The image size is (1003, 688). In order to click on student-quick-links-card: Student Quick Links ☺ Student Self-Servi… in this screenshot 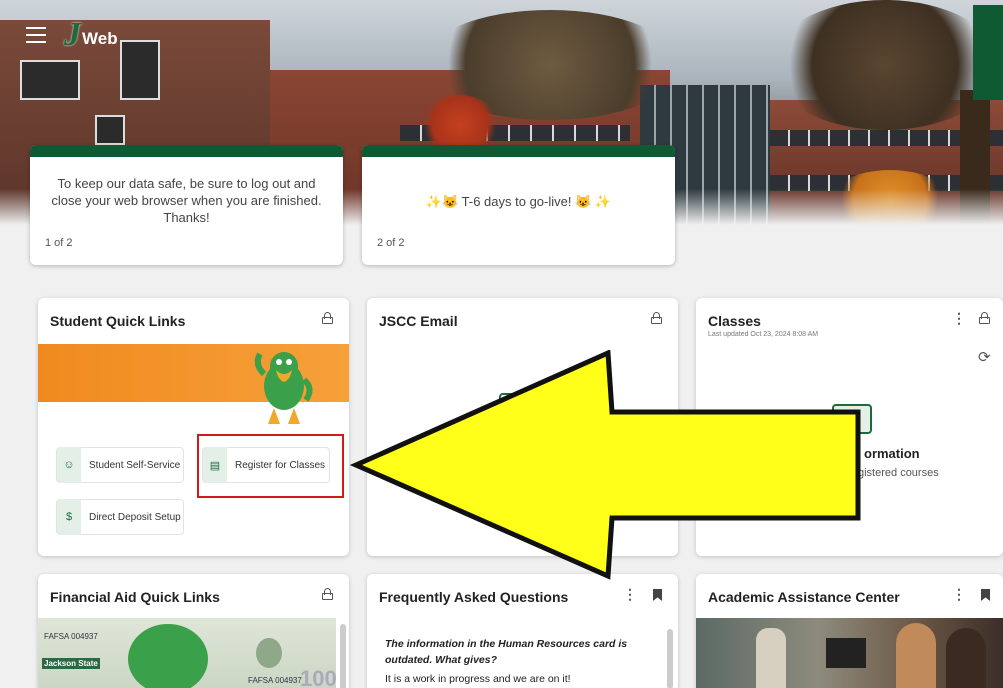, I will do `click(193, 427)`.